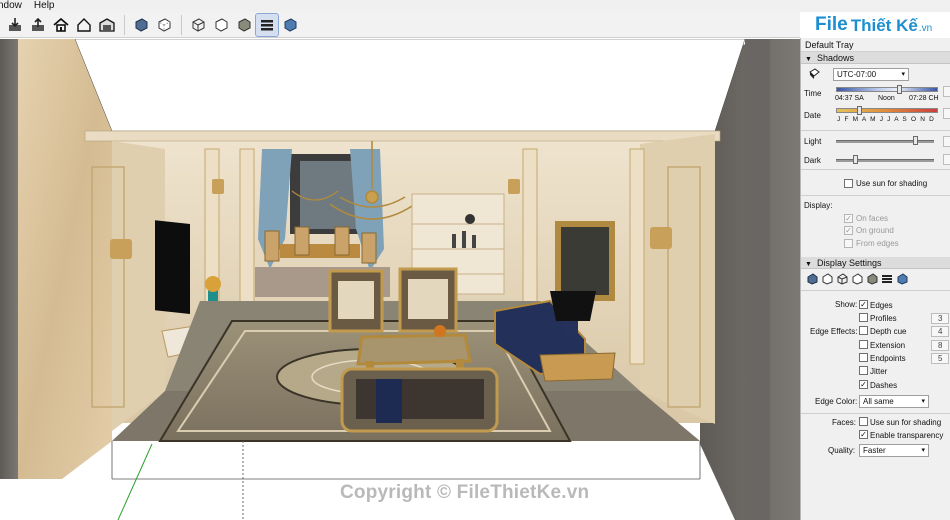 The width and height of the screenshot is (950, 520). Describe the element at coordinates (946, 159) in the screenshot. I see `dark-value-field: 2` at that location.